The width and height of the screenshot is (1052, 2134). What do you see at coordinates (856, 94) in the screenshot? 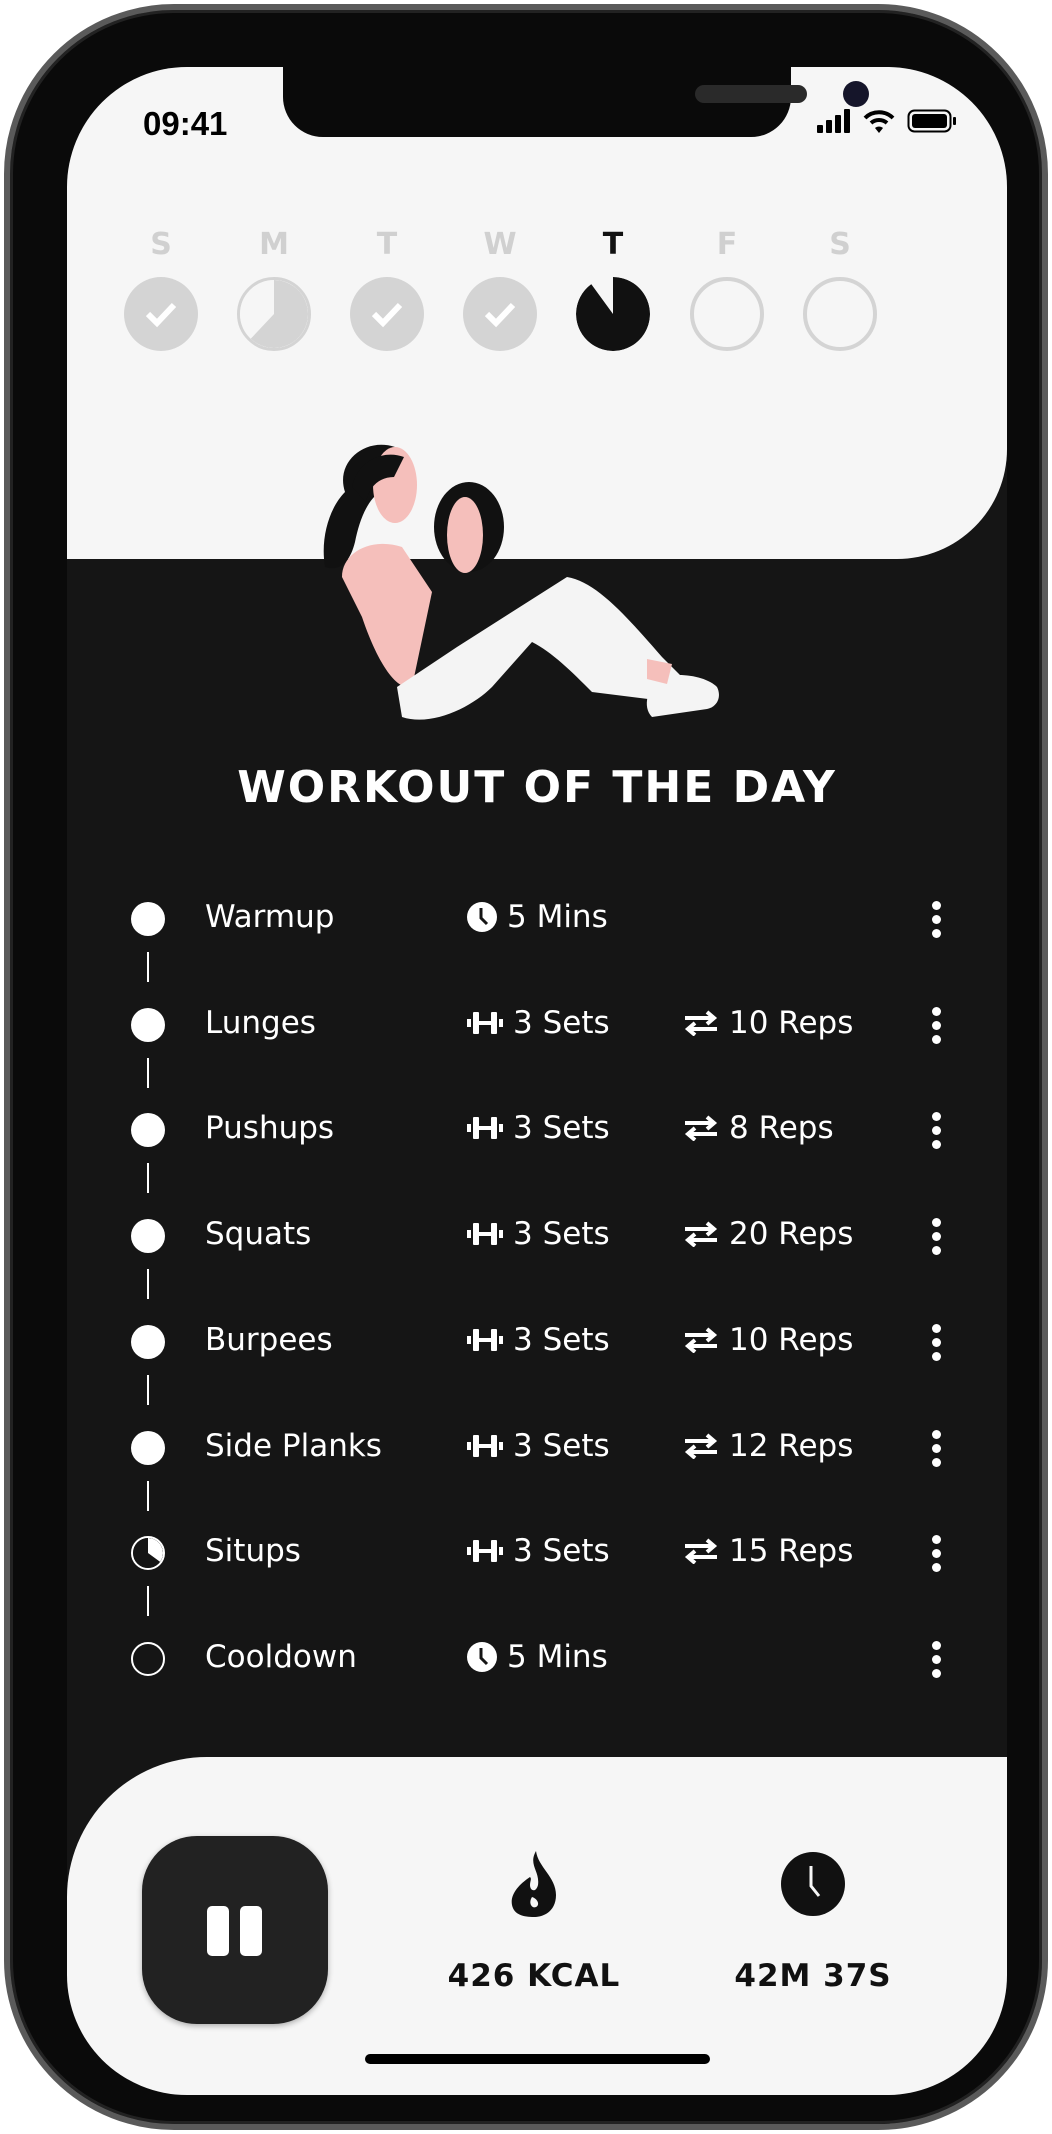
I see `camera` at bounding box center [856, 94].